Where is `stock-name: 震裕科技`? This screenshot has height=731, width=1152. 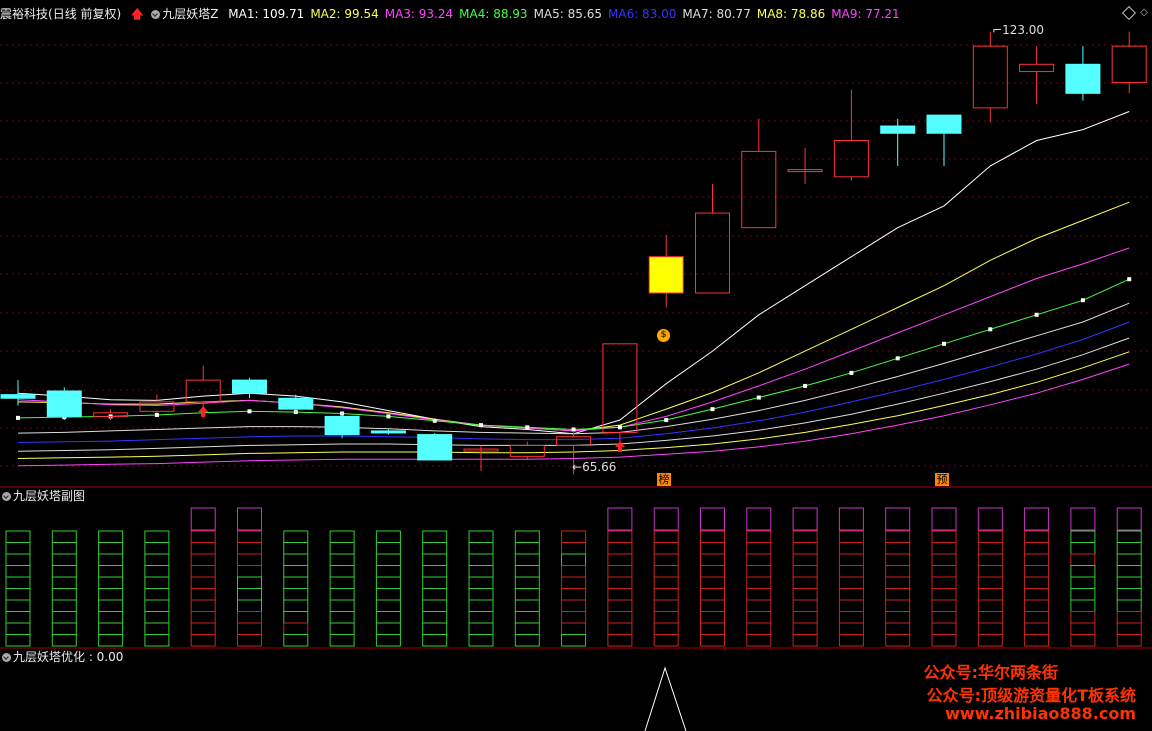
stock-name: 震裕科技 is located at coordinates (24, 14).